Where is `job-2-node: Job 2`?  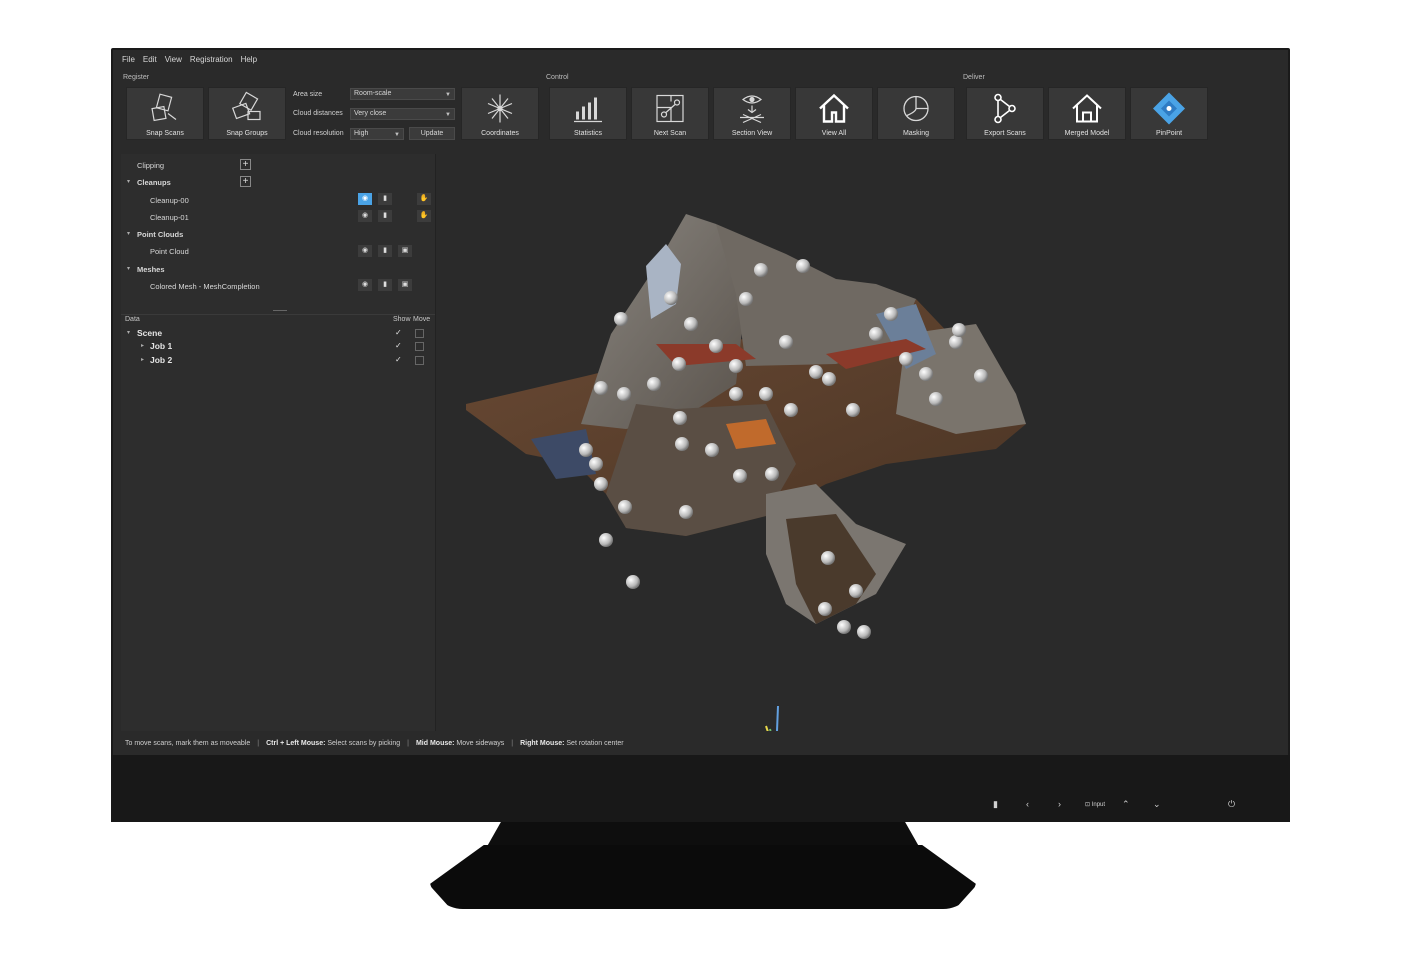
job-2-node: Job 2 is located at coordinates (161, 360).